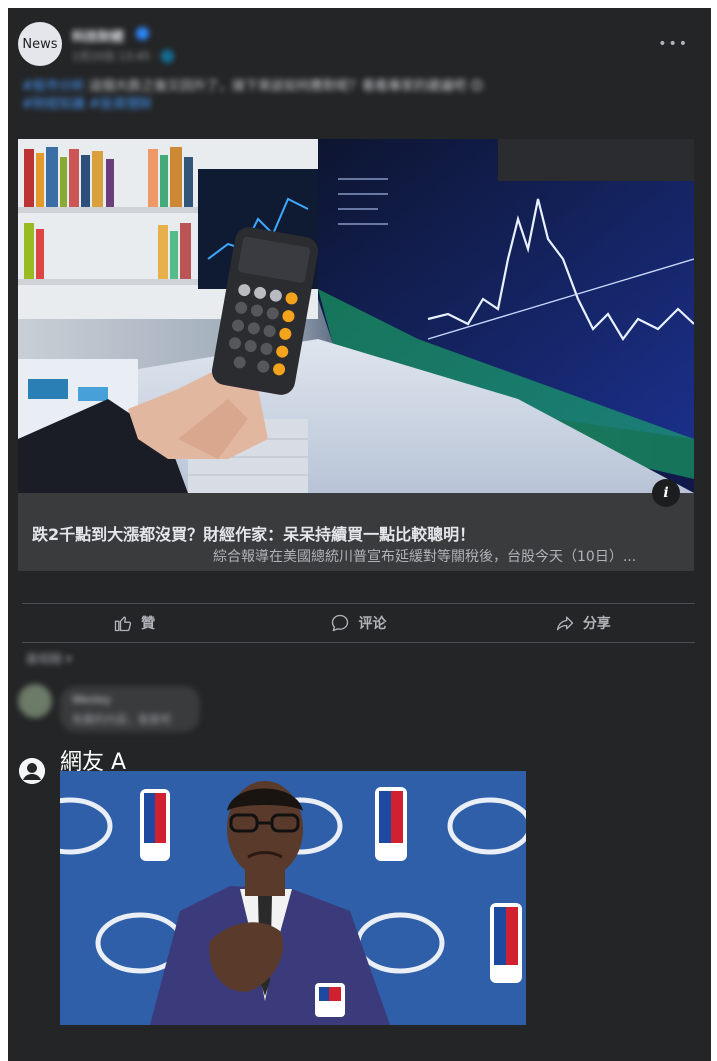 The height and width of the screenshot is (1061, 717). Describe the element at coordinates (32, 771) in the screenshot. I see `user-avatar-icon` at that location.